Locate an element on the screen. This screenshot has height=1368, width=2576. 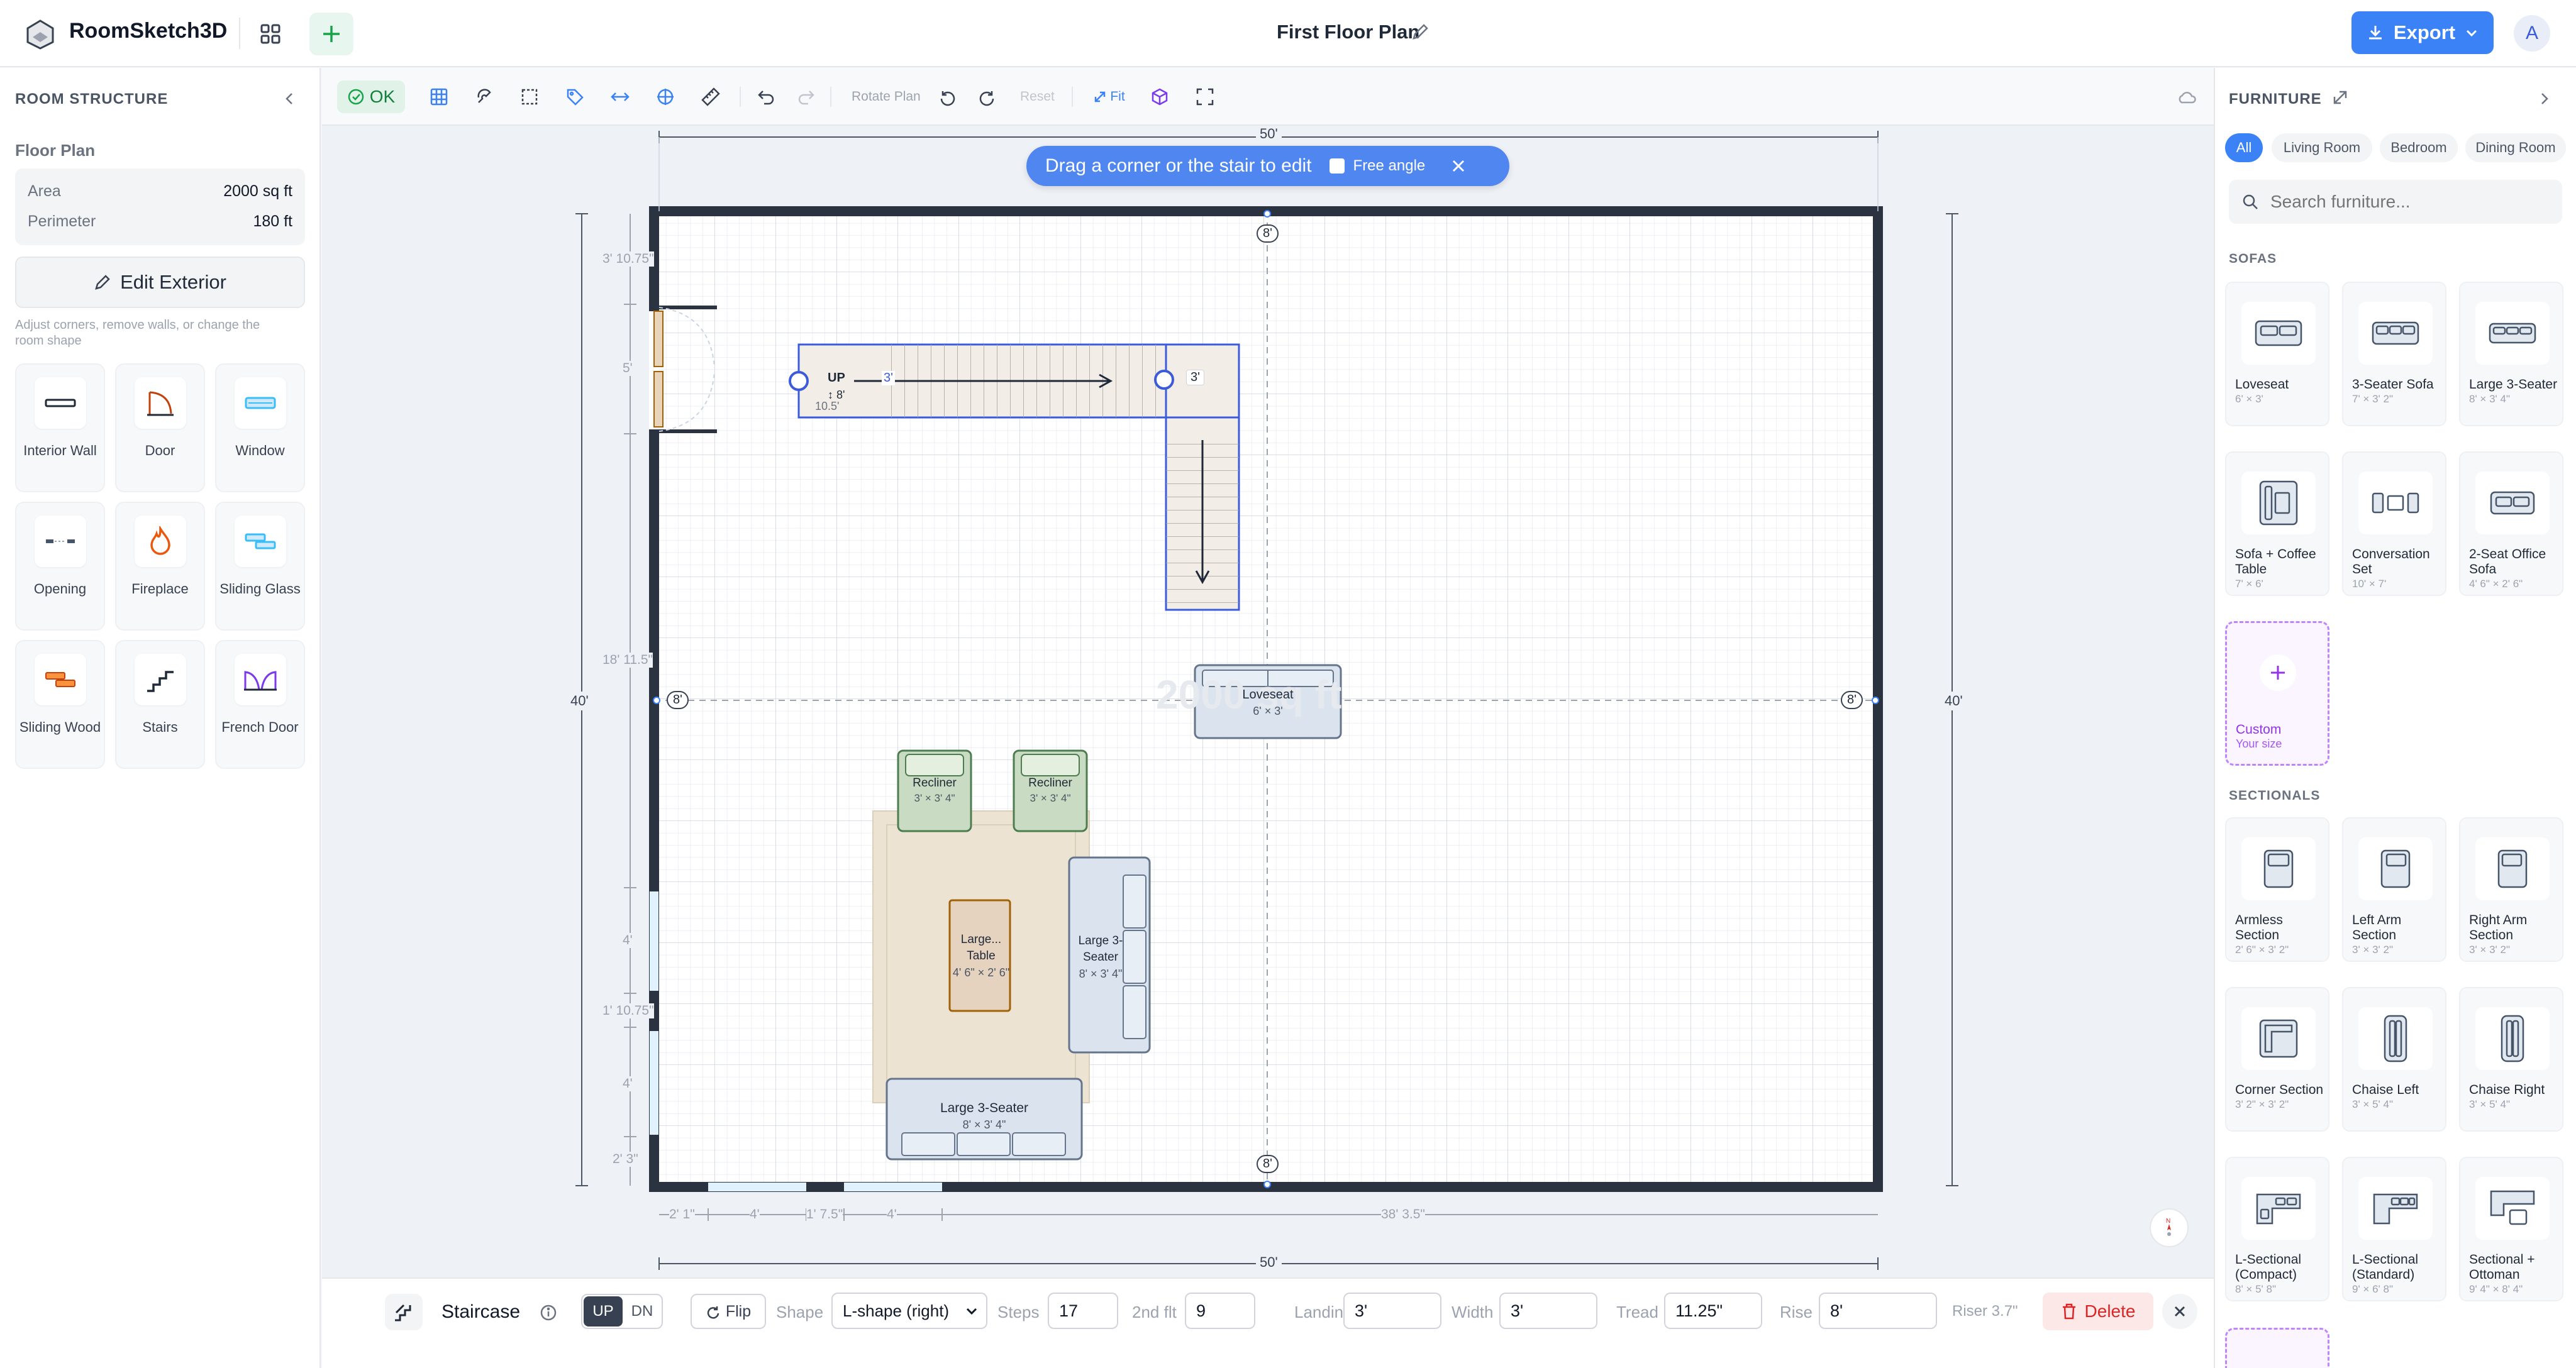
chip-bedroom: Bedroom is located at coordinates (2419, 147).